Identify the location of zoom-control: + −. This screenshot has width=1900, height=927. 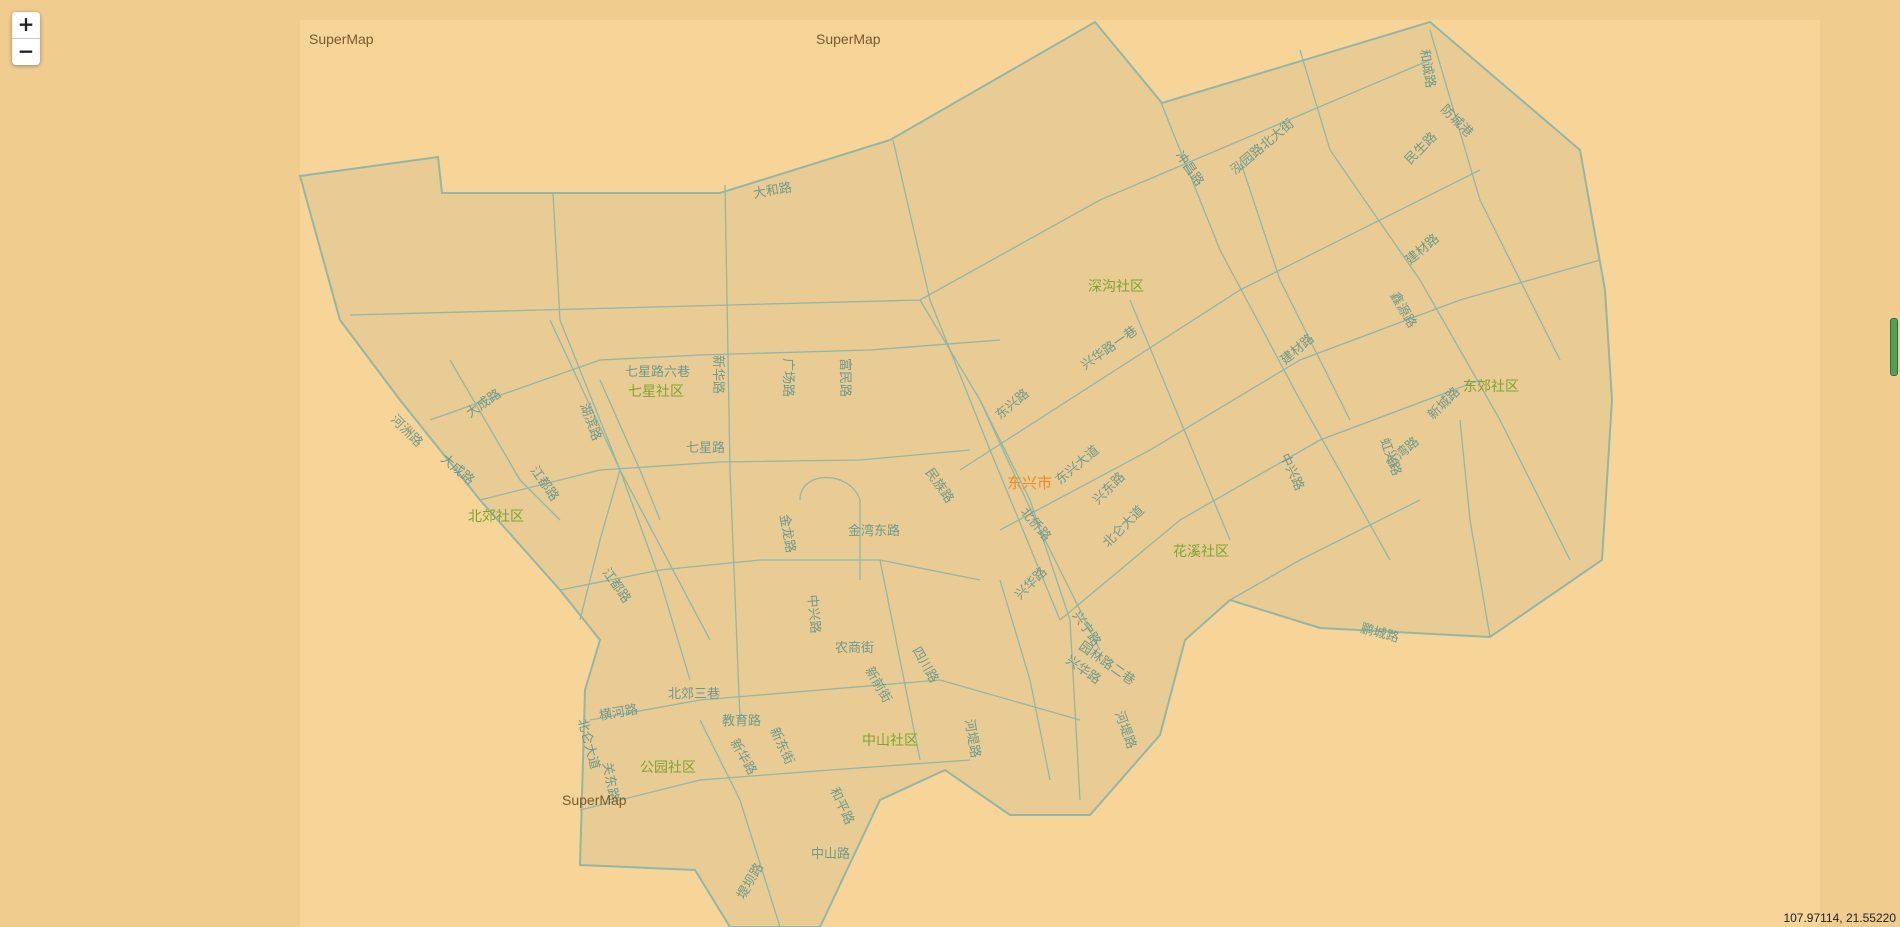
(26, 38).